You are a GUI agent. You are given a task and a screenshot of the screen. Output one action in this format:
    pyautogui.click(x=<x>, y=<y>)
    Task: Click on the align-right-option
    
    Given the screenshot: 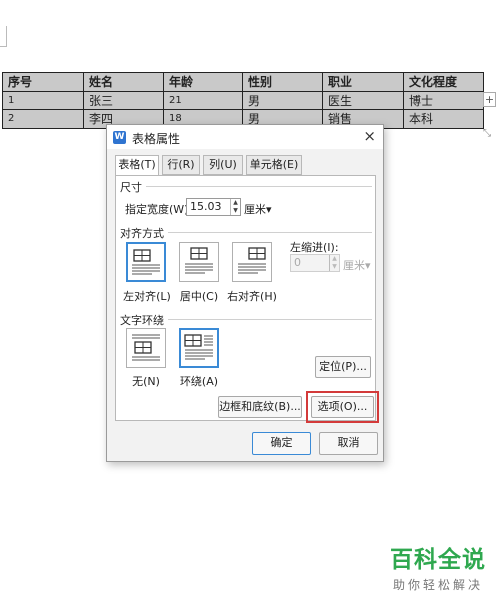 What is the action you would take?
    pyautogui.click(x=252, y=262)
    